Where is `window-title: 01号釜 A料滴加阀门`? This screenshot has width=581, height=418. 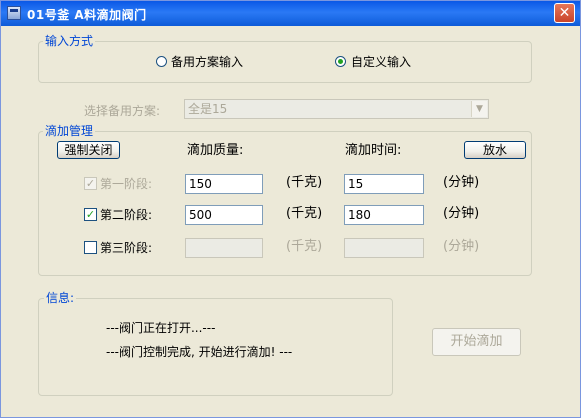 window-title: 01号釜 A料滴加阀门 is located at coordinates (87, 15).